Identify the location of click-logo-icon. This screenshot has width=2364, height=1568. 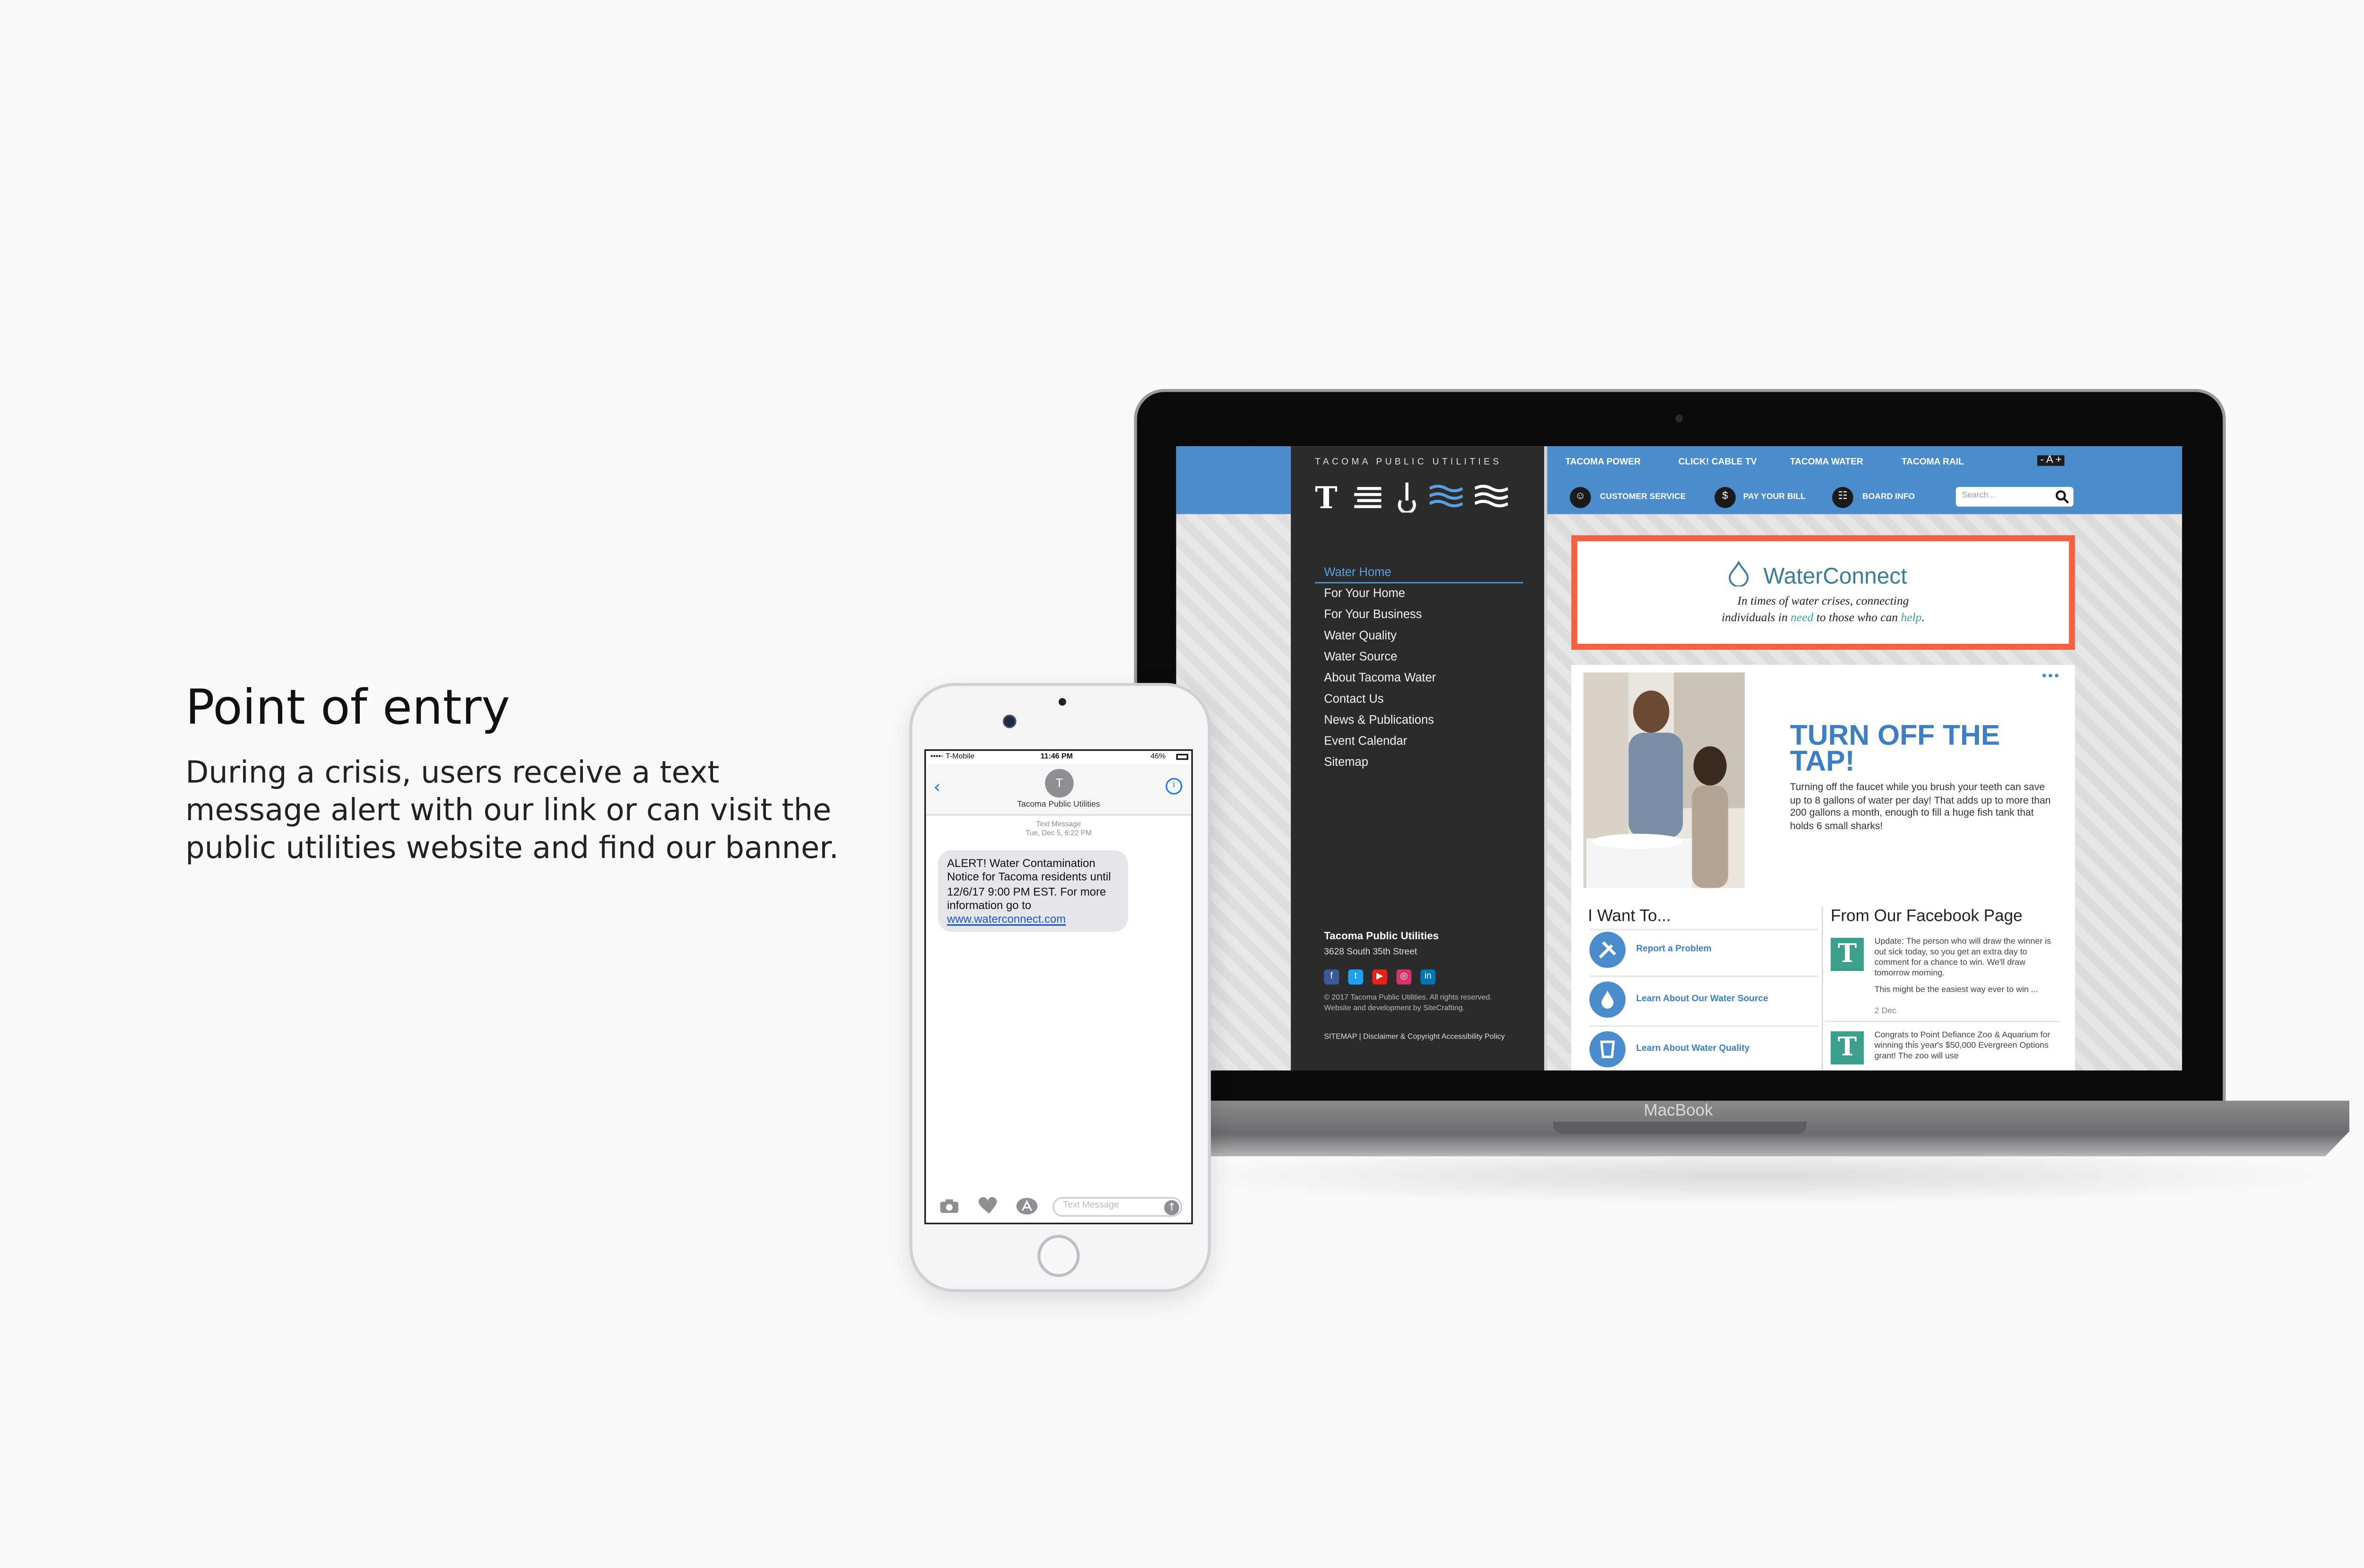
(1406, 497).